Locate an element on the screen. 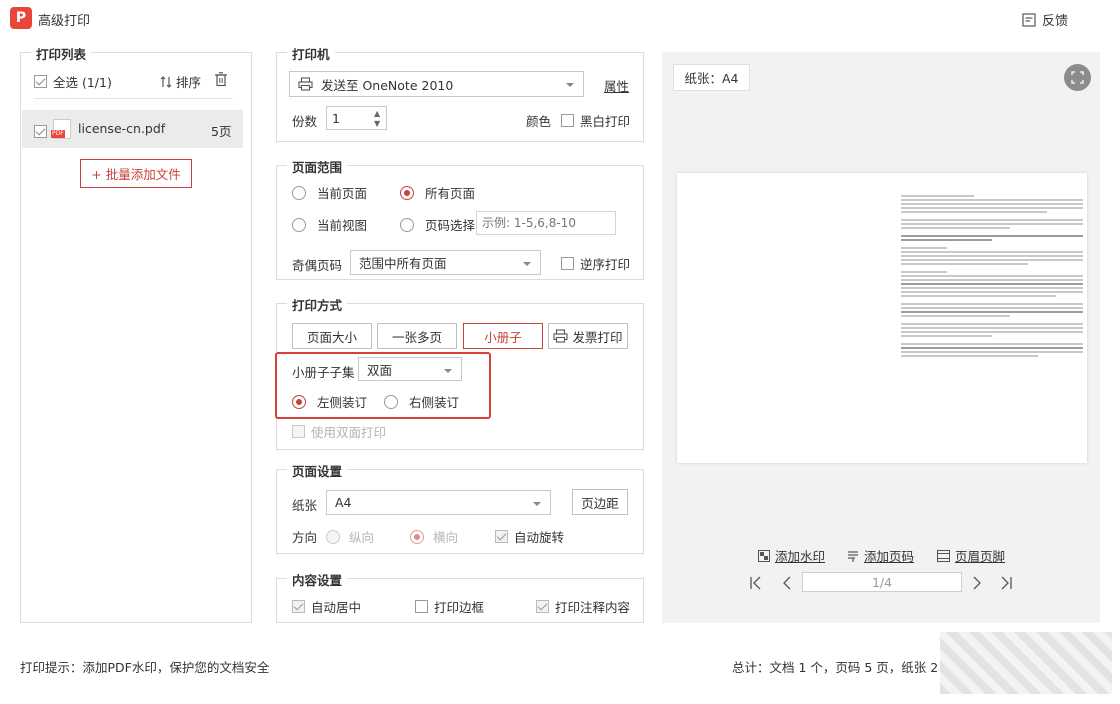  window-title: 高级打印 is located at coordinates (64, 21).